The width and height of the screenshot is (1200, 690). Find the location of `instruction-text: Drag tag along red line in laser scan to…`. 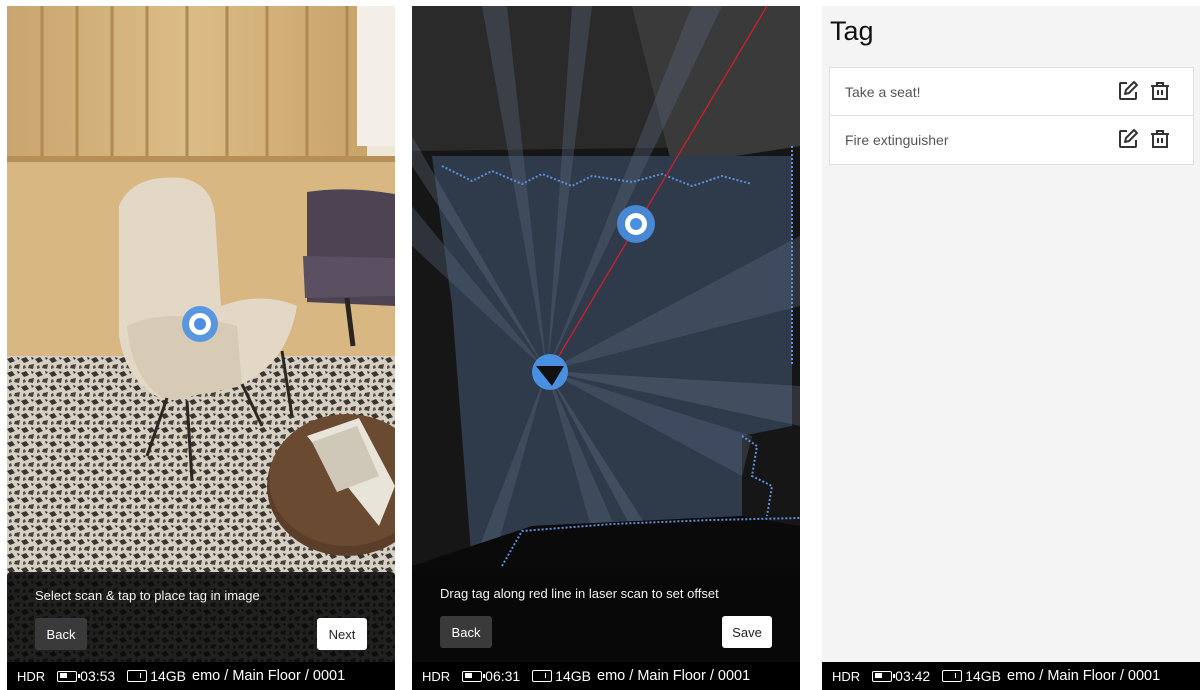

instruction-text: Drag tag along red line in laser scan to… is located at coordinates (579, 593).